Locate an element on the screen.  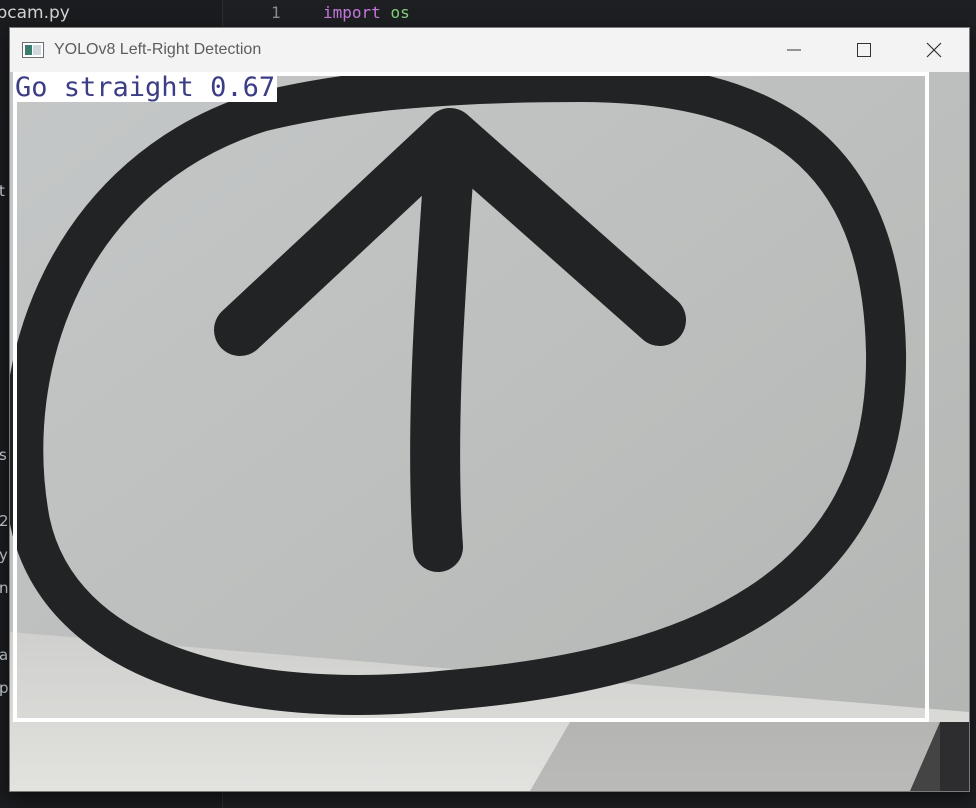
close-button is located at coordinates (934, 50).